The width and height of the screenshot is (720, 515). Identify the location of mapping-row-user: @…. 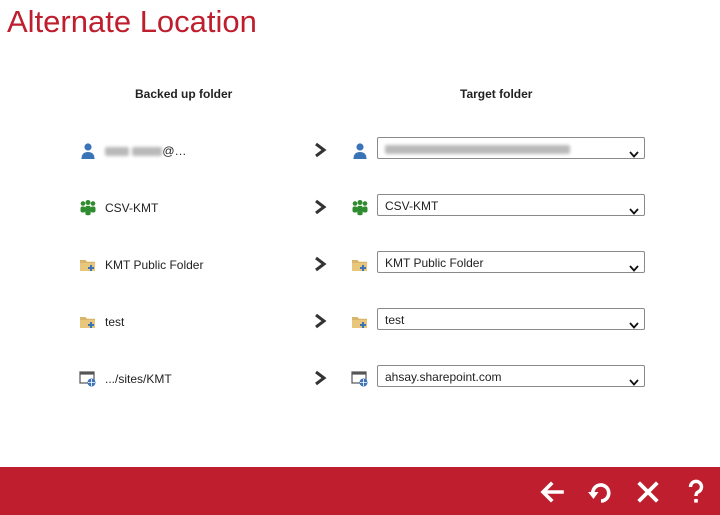
(360, 151).